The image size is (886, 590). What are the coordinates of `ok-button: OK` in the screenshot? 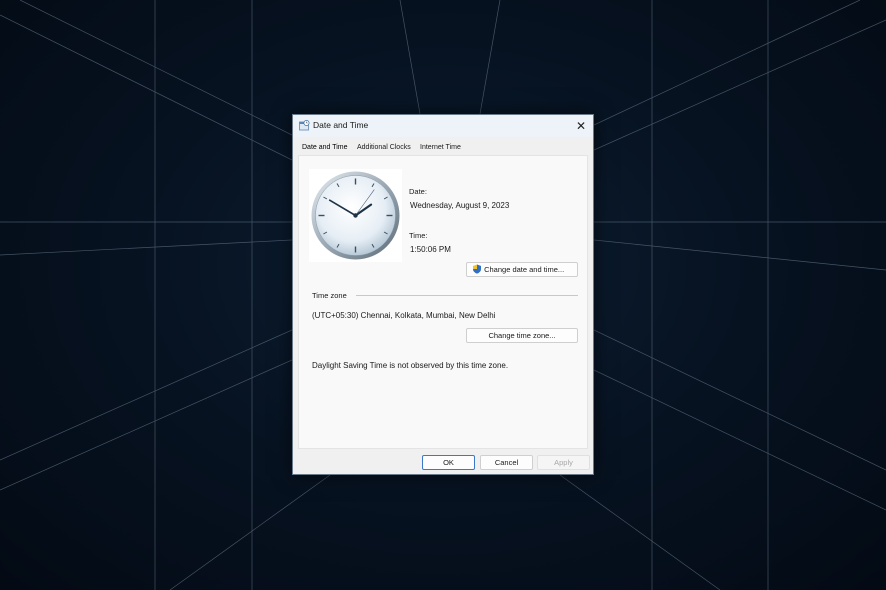 It's located at (448, 462).